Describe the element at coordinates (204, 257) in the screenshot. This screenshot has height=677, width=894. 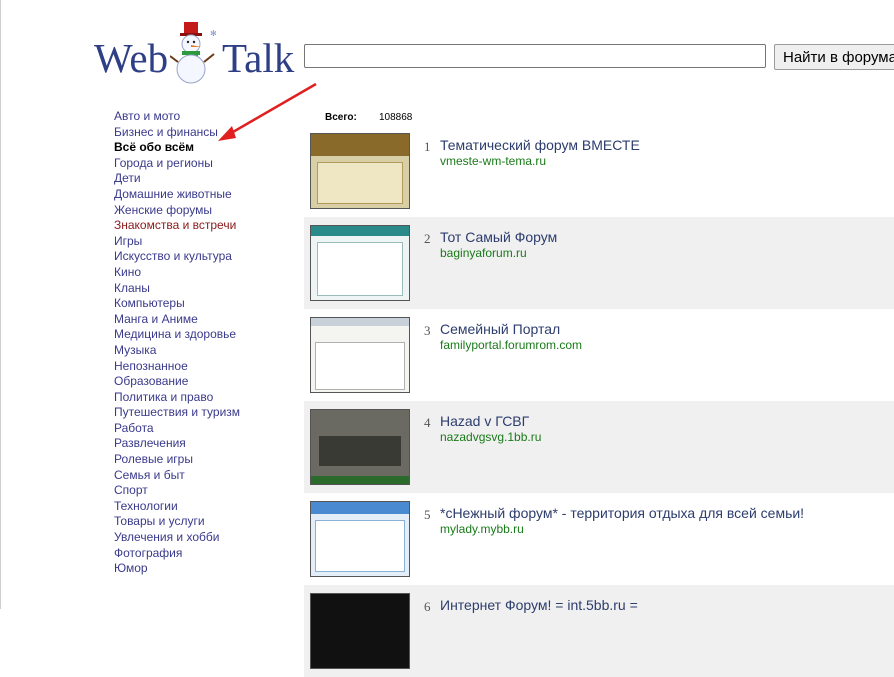
I see `category-item: Искусство и культура` at that location.